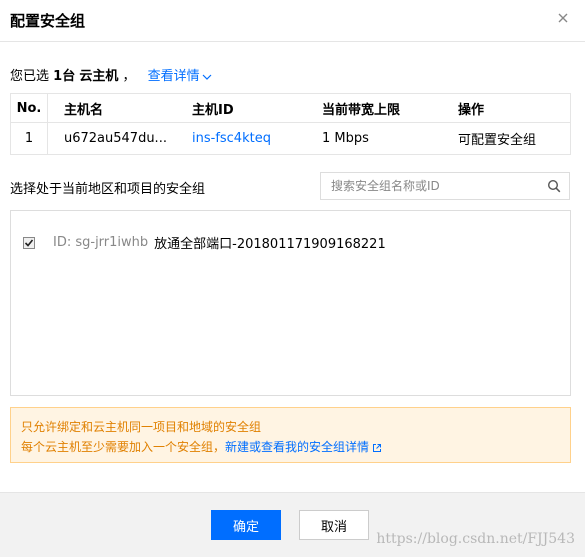 The width and height of the screenshot is (585, 557). I want to click on security-group-details-link: 新建或查看我的安全组详情, so click(303, 447).